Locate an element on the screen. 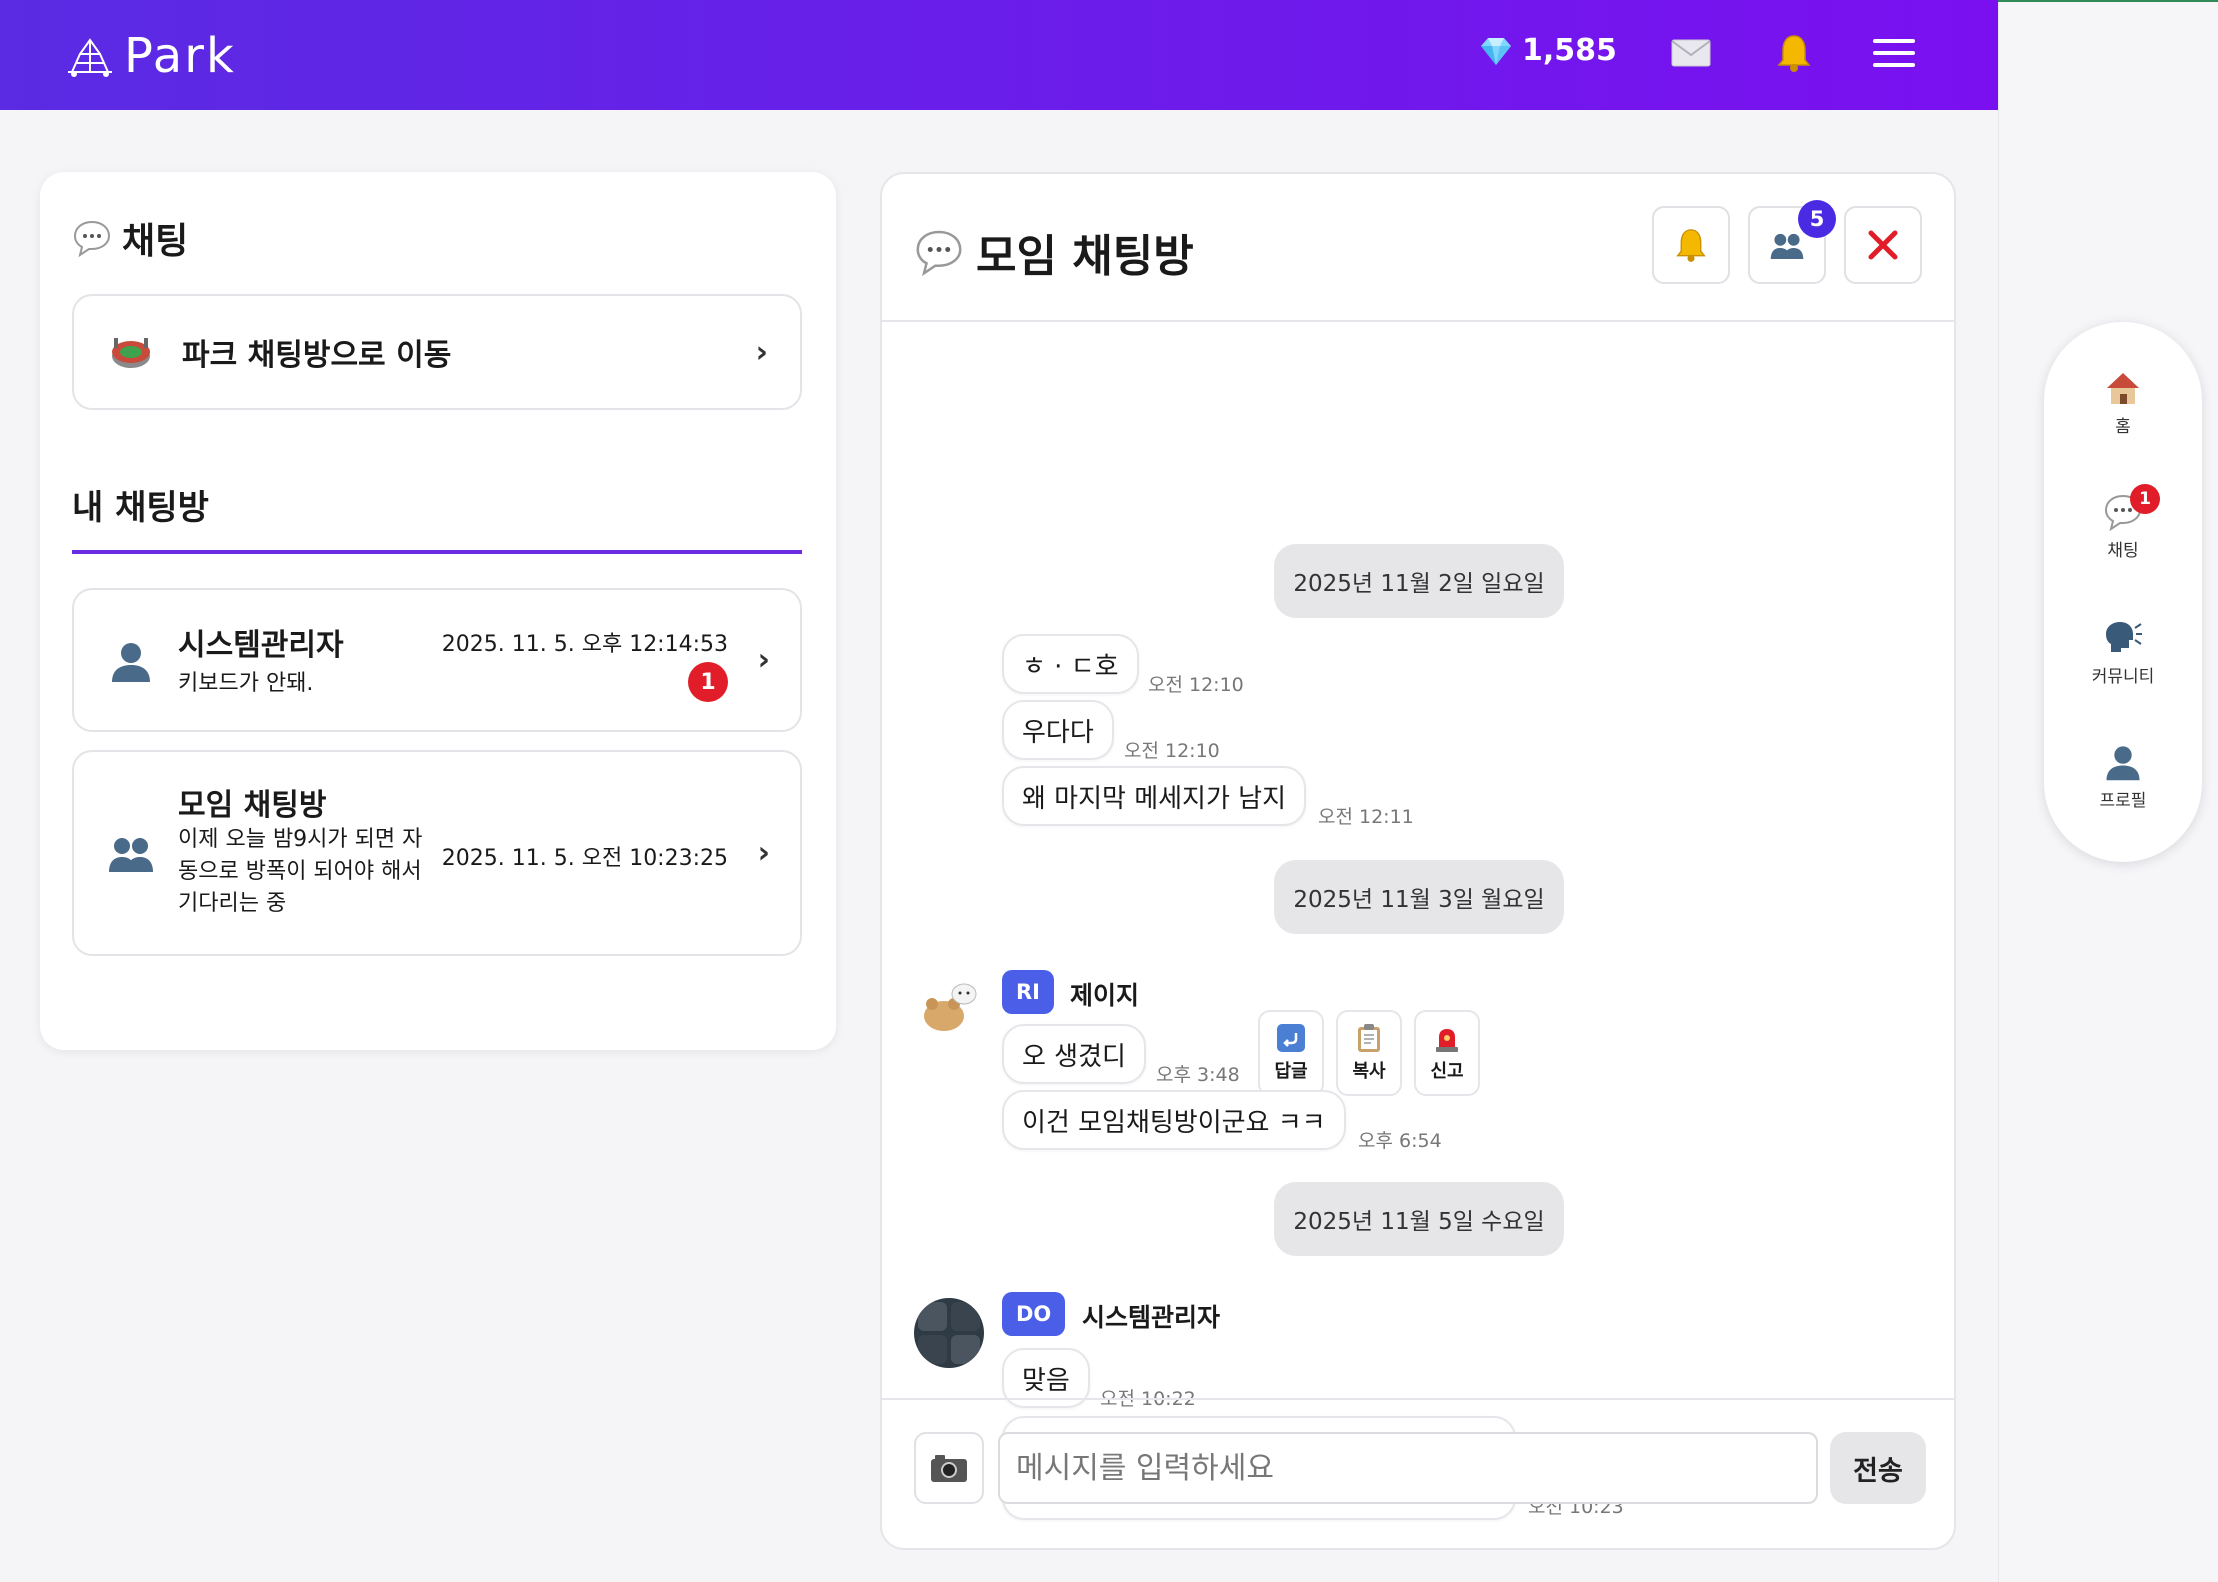  message-bubble: ㅎ · ㄷ호 is located at coordinates (1070, 664).